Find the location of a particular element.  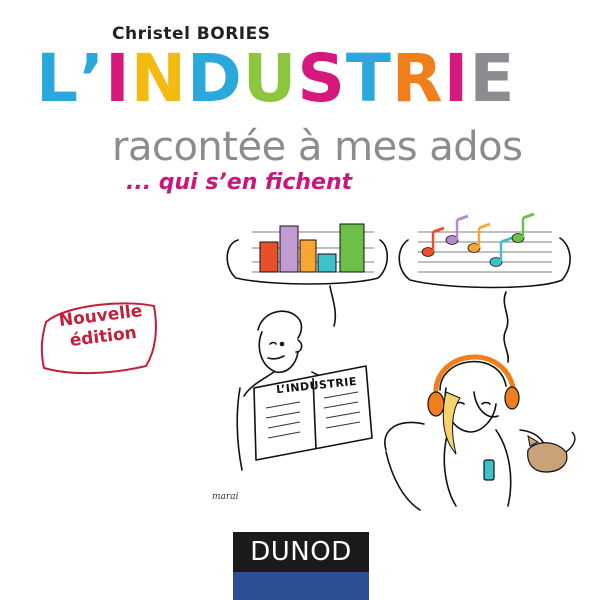

sofa is located at coordinates (466, 466).